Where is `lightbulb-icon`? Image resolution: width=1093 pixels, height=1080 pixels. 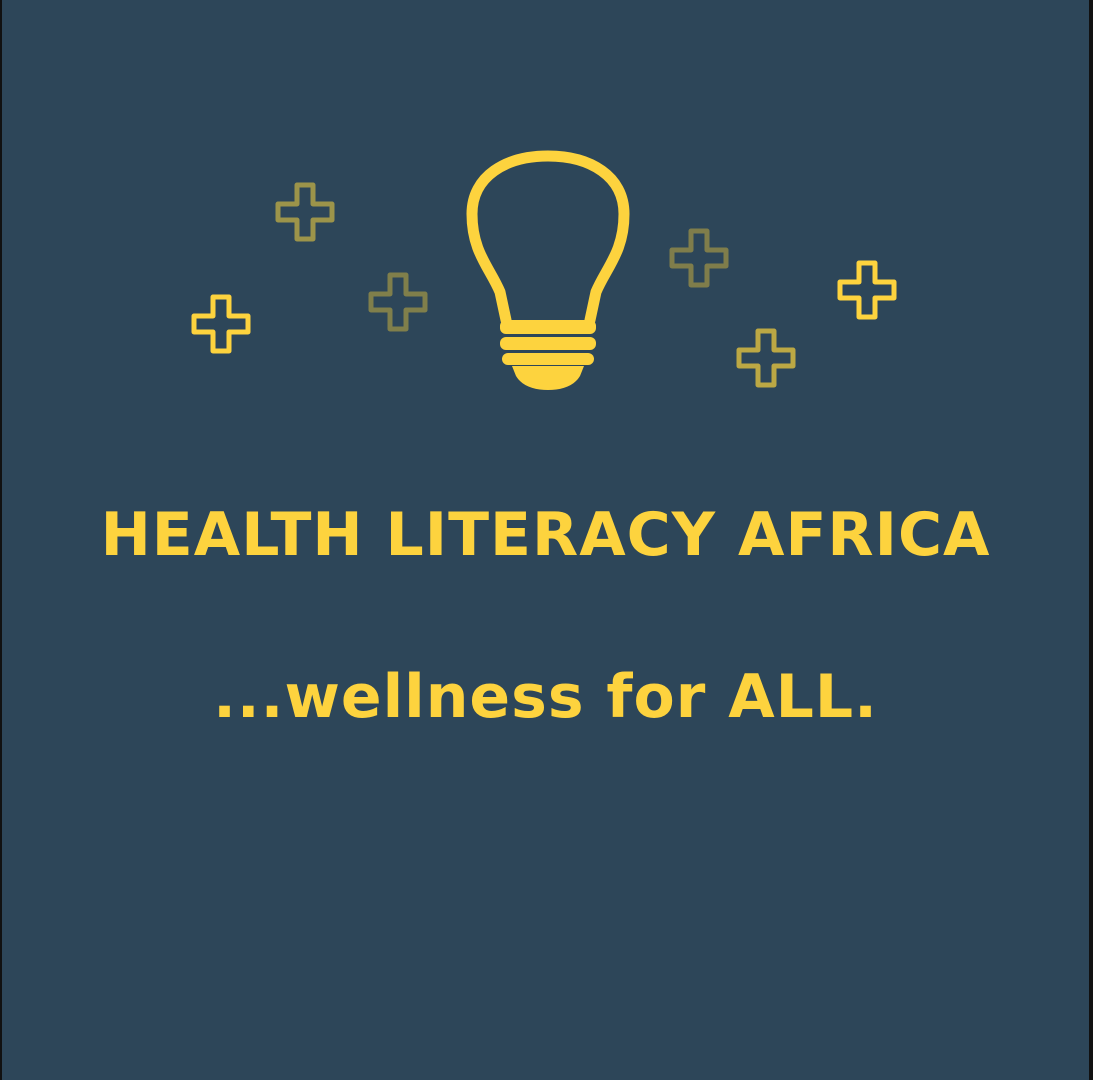
lightbulb-icon is located at coordinates (548, 270).